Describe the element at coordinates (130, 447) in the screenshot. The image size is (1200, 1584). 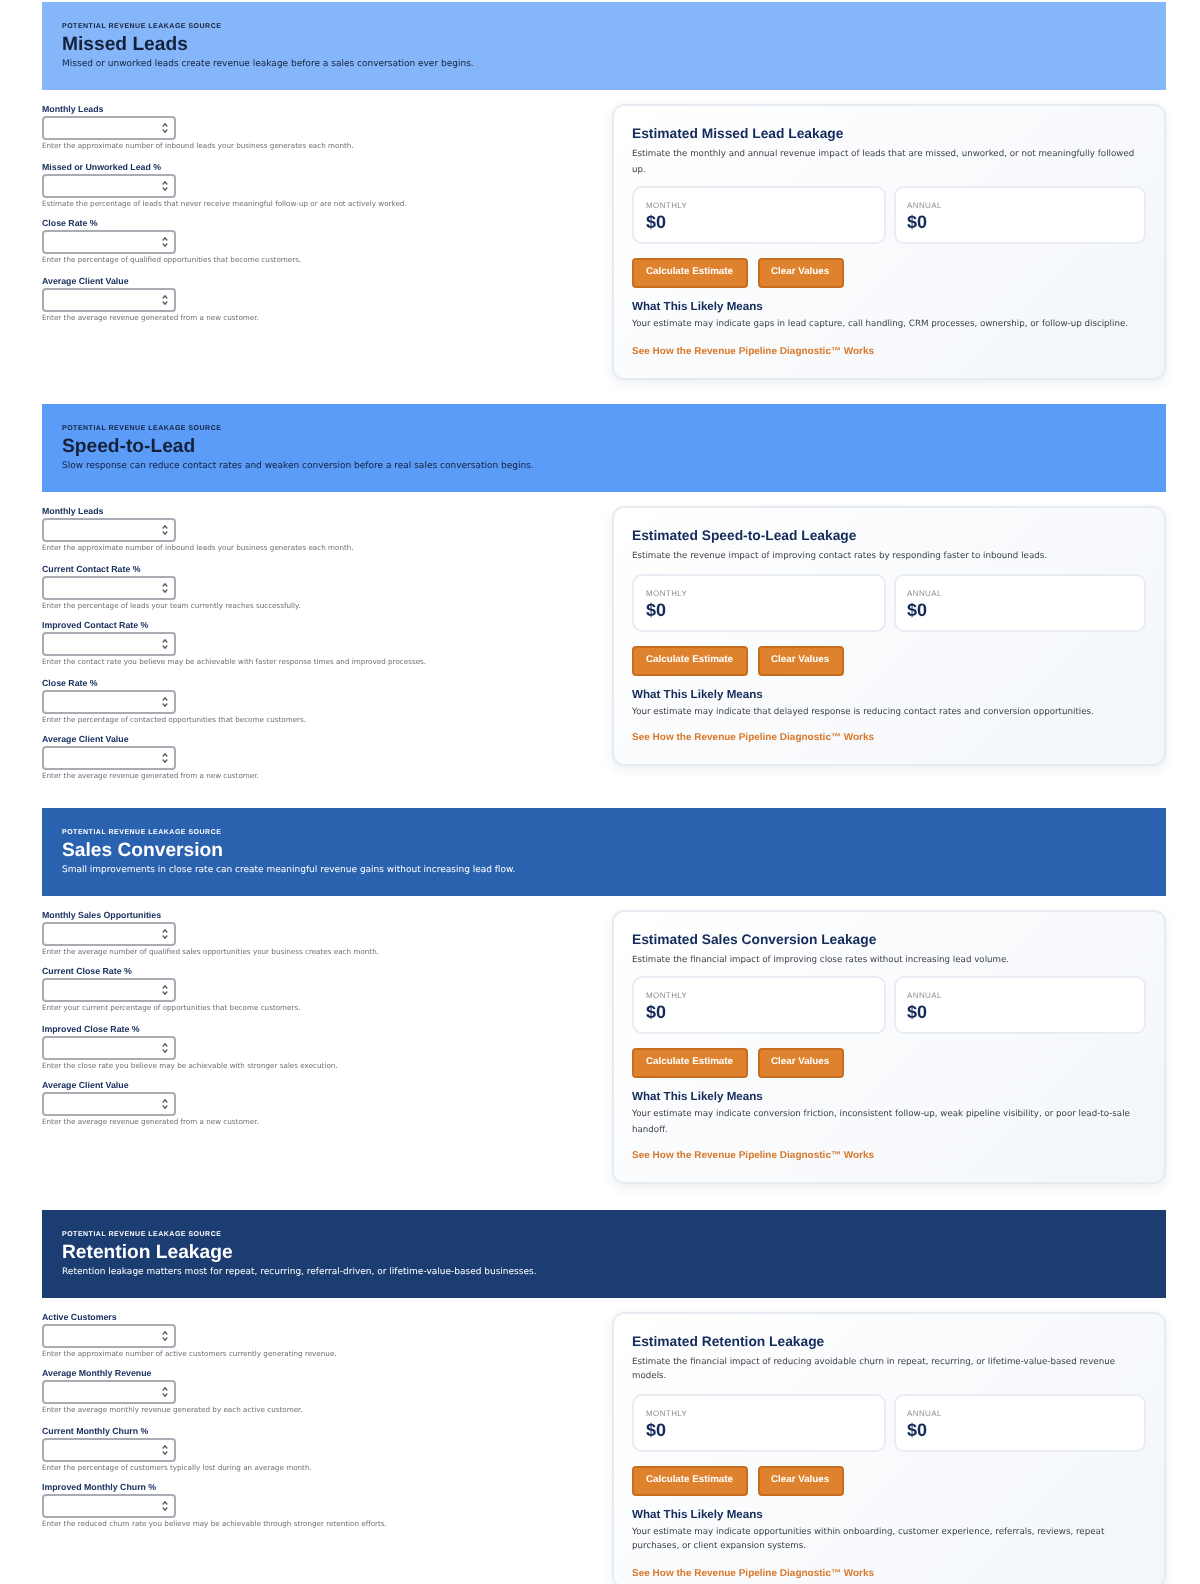
I see `section-title: Speed-to-Lead` at that location.